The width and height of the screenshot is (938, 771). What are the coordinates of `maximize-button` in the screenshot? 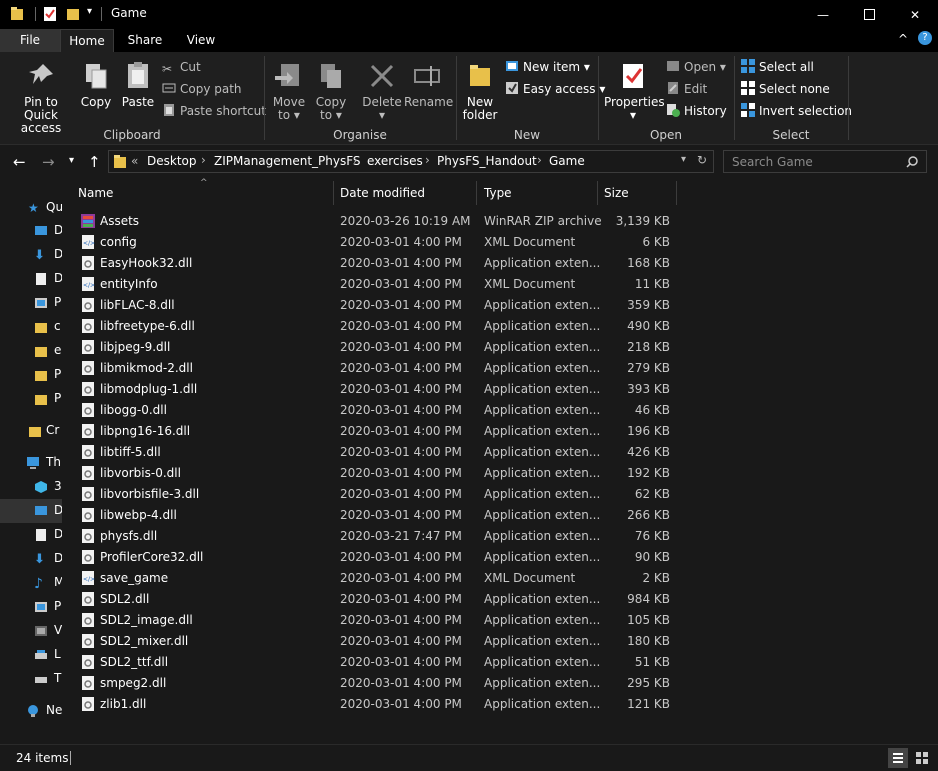 It's located at (869, 14).